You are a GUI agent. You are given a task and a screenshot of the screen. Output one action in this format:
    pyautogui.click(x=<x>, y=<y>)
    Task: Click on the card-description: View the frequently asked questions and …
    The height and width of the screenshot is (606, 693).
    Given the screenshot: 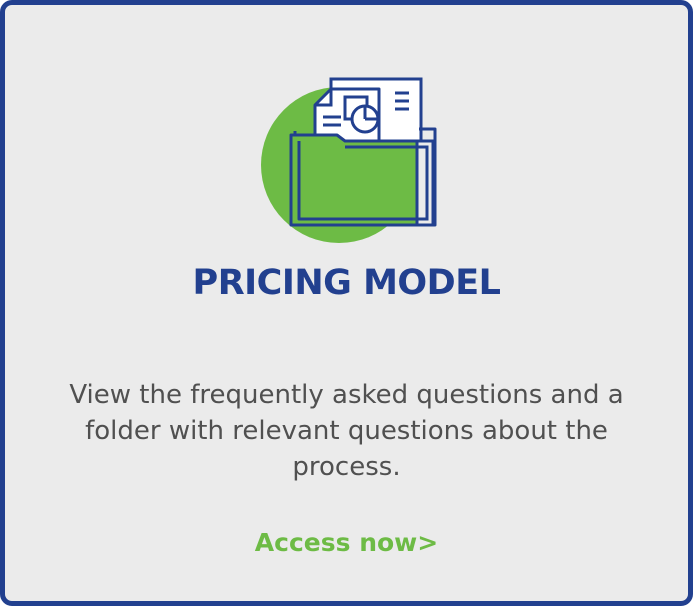 What is the action you would take?
    pyautogui.click(x=346, y=431)
    